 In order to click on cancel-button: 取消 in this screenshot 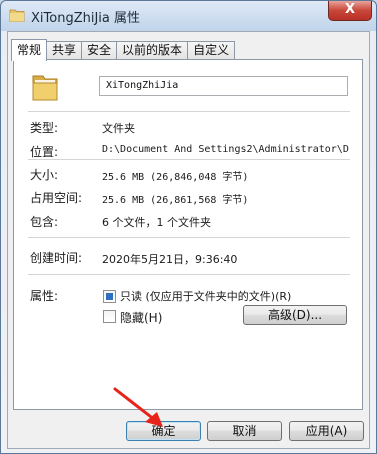, I will do `click(244, 431)`.